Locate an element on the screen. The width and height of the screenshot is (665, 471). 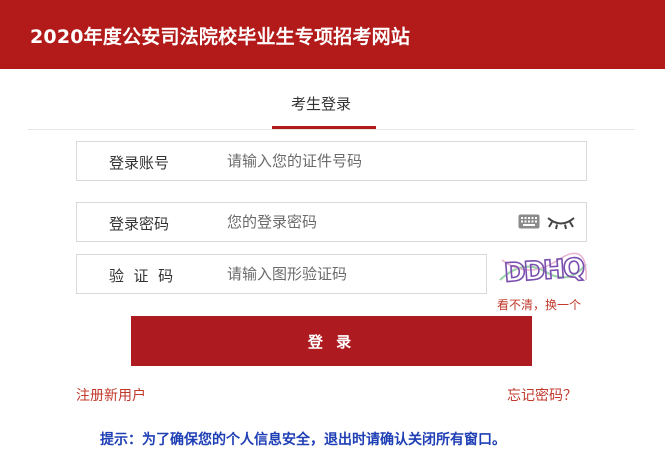
captcha-field: 验 证 码 is located at coordinates (281, 274).